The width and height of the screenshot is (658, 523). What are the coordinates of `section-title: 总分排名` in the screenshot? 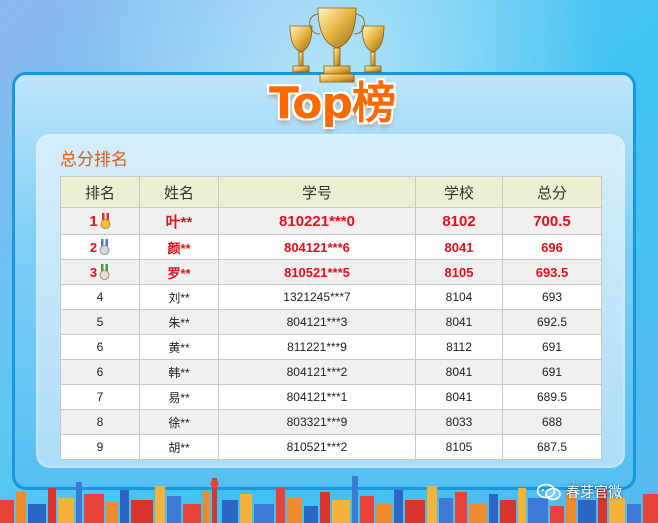 It's located at (94, 160).